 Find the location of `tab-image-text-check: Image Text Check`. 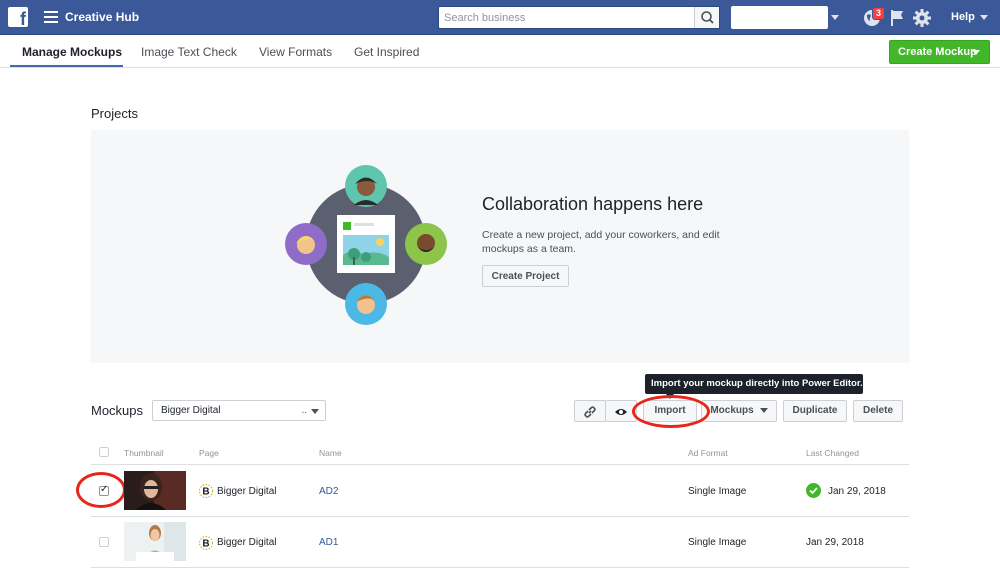

tab-image-text-check: Image Text Check is located at coordinates (189, 52).